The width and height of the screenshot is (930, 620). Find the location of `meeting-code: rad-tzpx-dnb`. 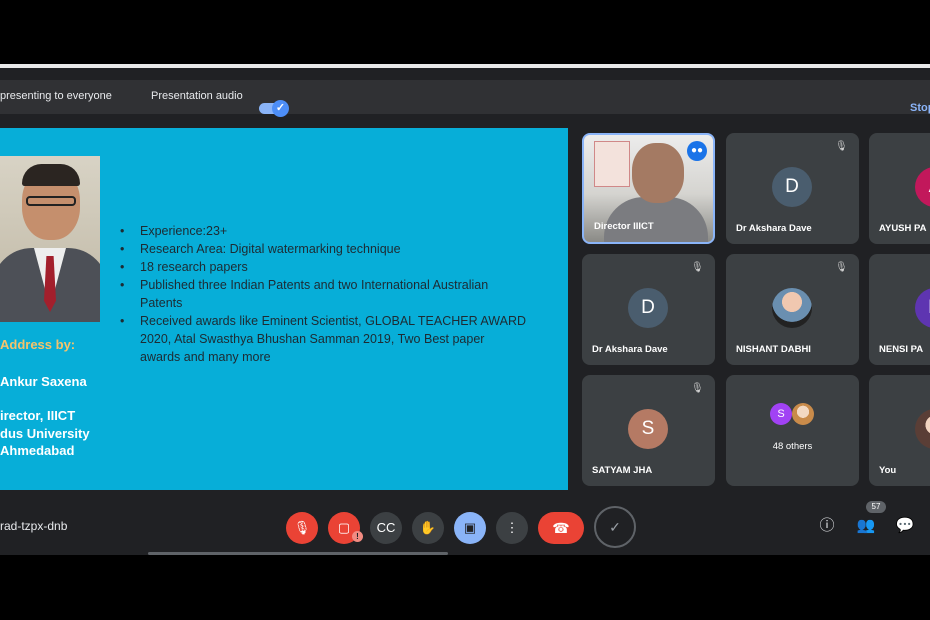

meeting-code: rad-tzpx-dnb is located at coordinates (34, 526).